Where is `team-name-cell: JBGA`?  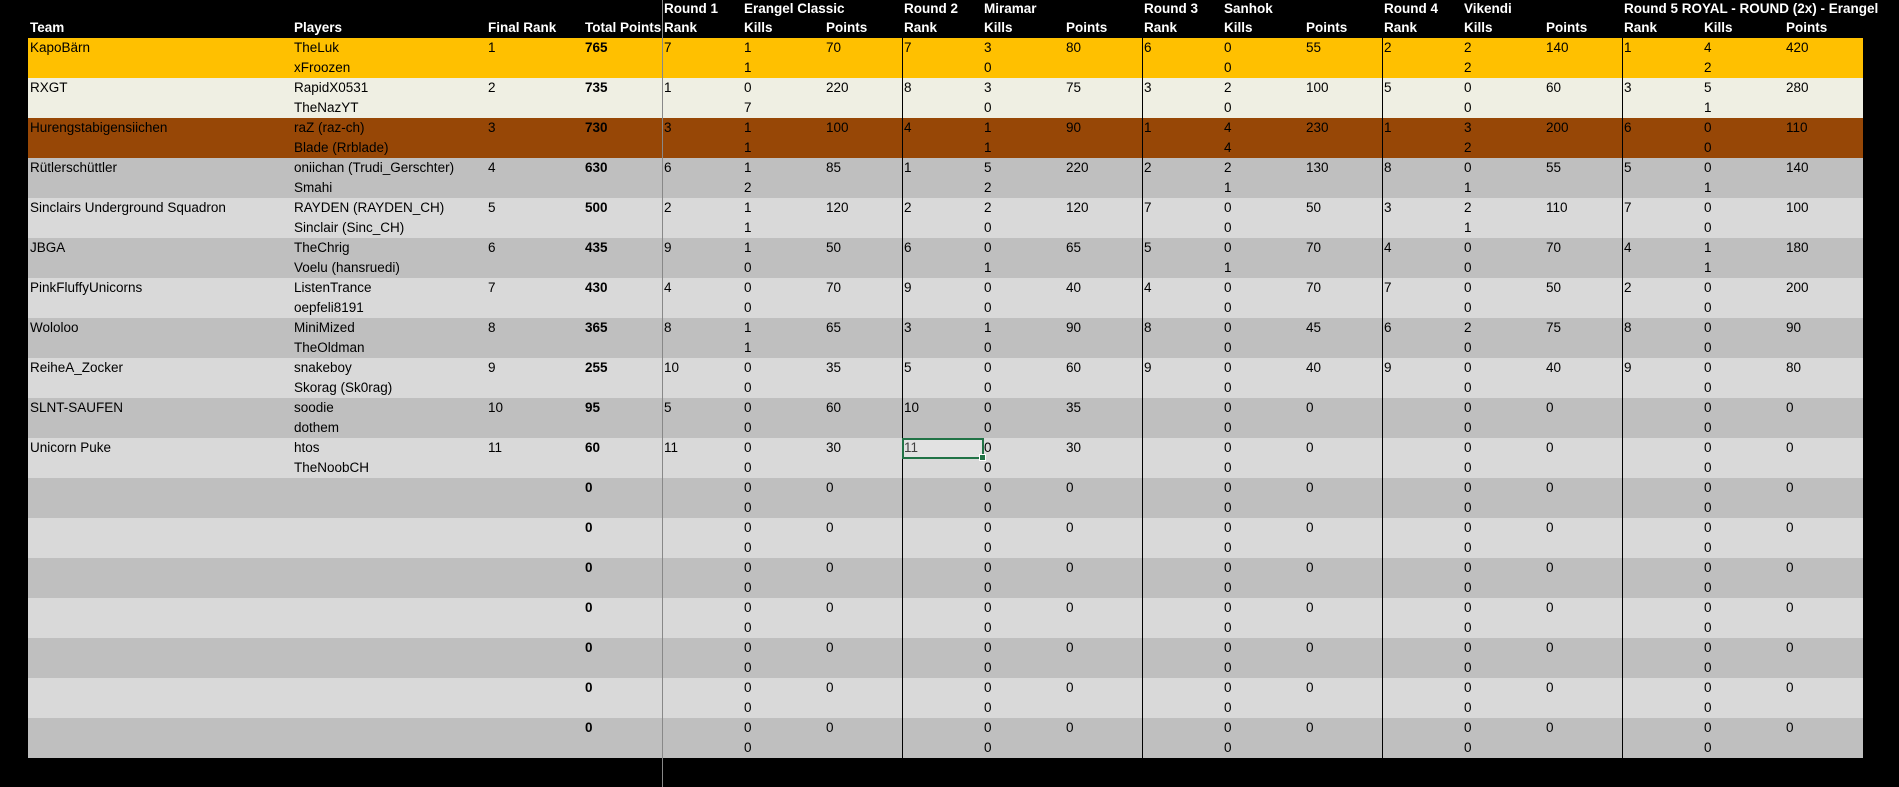
team-name-cell: JBGA is located at coordinates (47, 248).